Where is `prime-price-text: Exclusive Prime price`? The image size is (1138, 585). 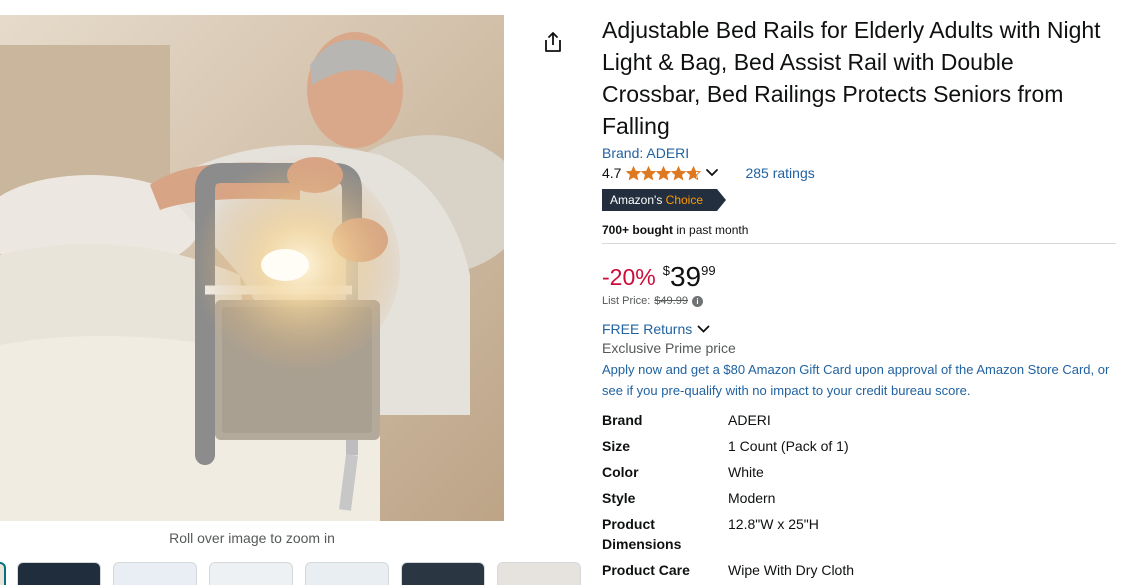 prime-price-text: Exclusive Prime price is located at coordinates (669, 348).